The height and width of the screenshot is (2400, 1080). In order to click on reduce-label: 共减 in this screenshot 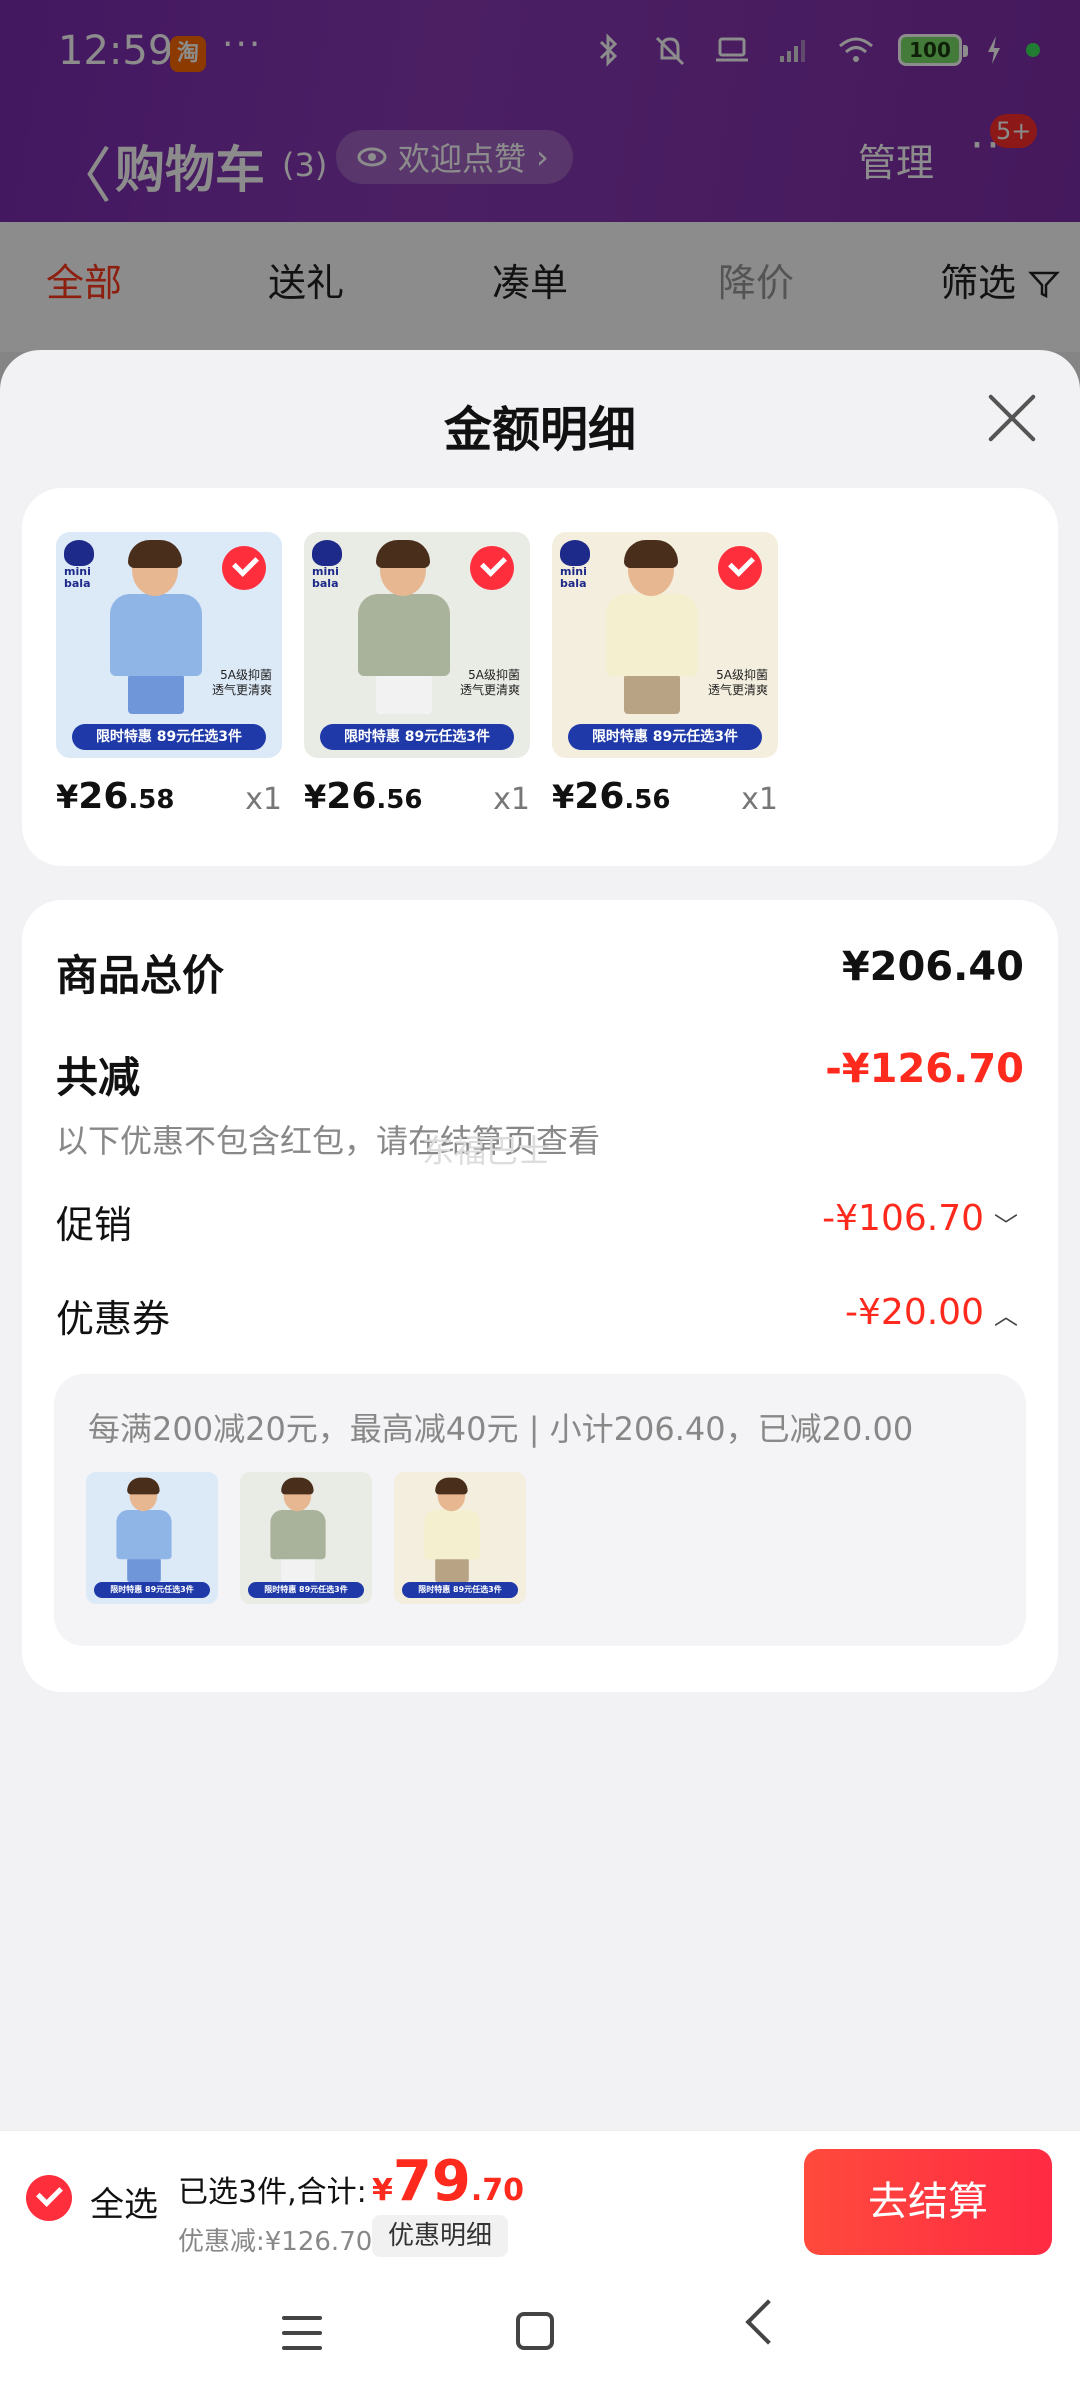, I will do `click(98, 1077)`.